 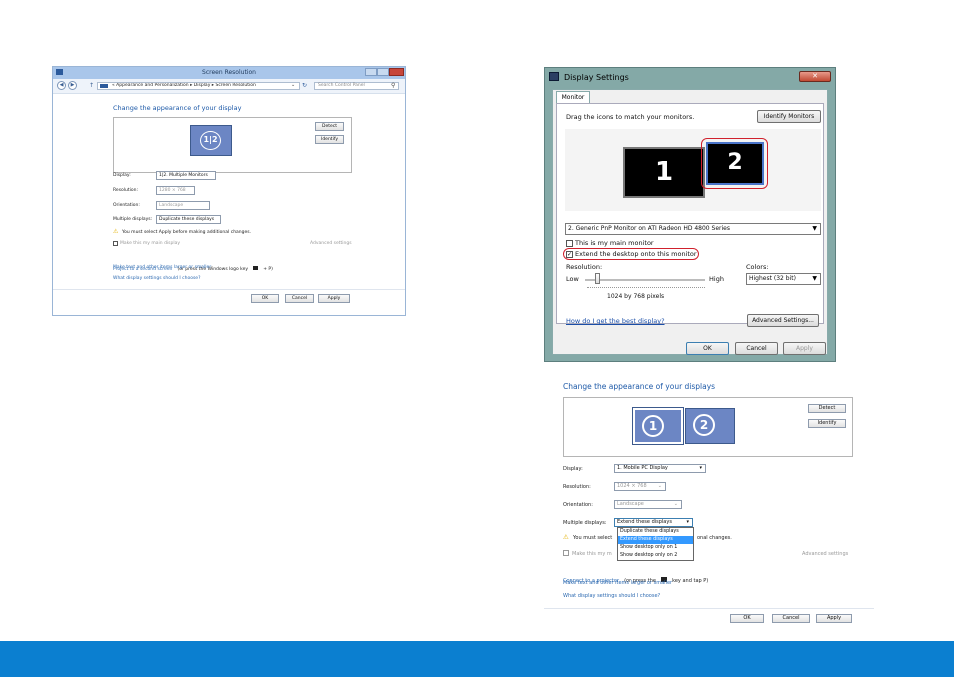 I want to click on multiple-displays-value: Extend these displays, so click(x=644, y=522).